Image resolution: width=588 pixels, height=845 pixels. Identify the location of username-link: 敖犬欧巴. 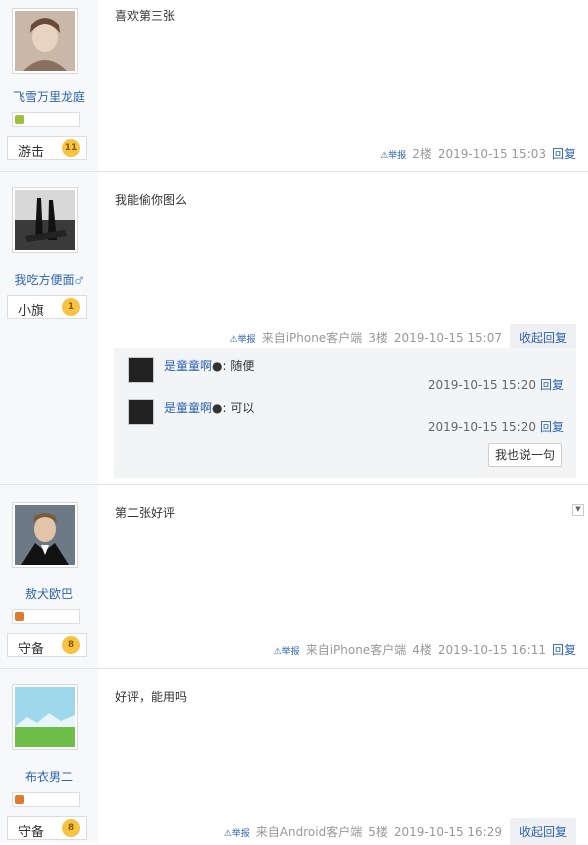
(49, 593).